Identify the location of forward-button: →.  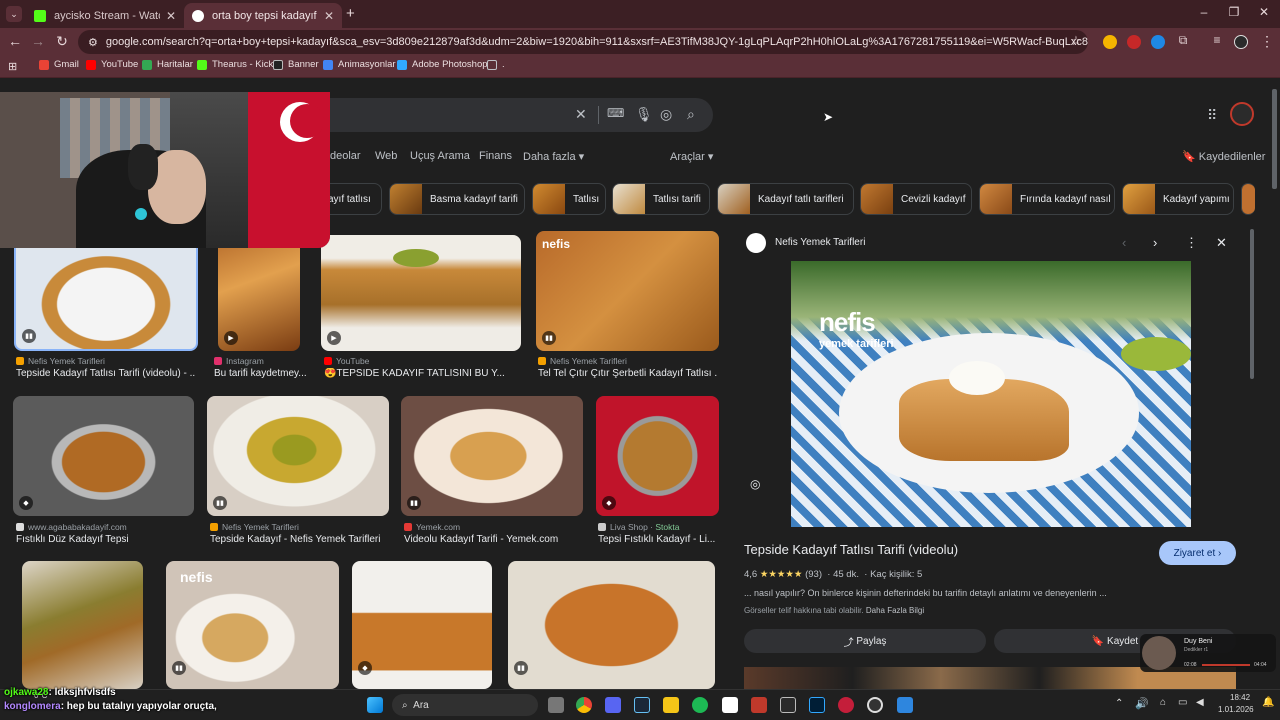
(38, 41).